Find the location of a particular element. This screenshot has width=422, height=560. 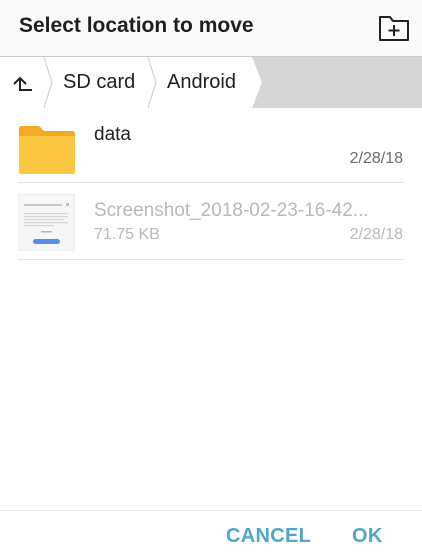

breadcrumb-item-android: Android is located at coordinates (201, 82).